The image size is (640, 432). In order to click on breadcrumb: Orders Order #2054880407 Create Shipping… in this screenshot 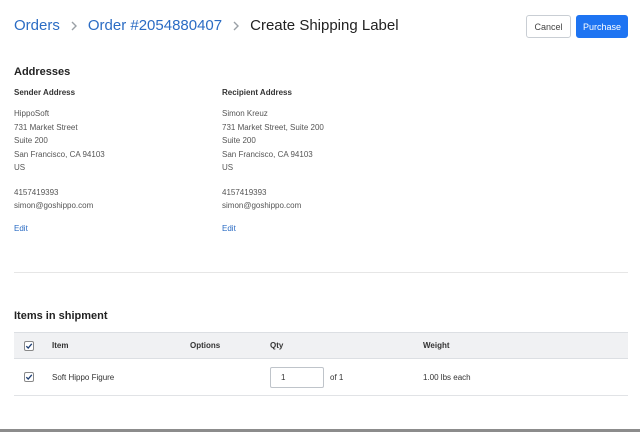, I will do `click(206, 25)`.